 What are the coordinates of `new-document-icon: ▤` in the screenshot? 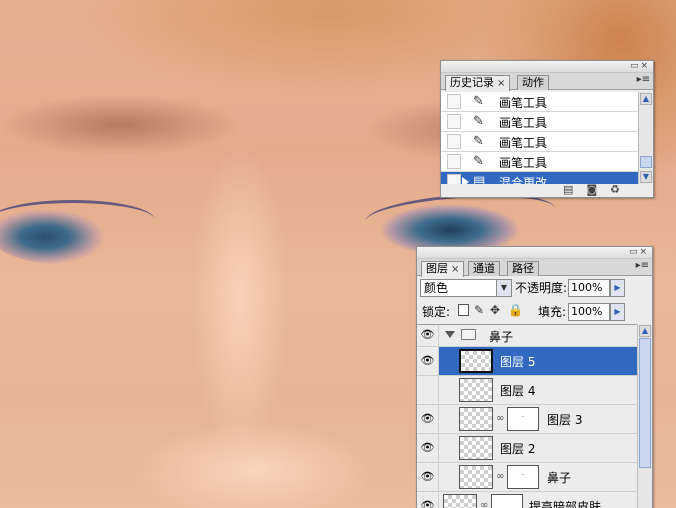 It's located at (574, 189).